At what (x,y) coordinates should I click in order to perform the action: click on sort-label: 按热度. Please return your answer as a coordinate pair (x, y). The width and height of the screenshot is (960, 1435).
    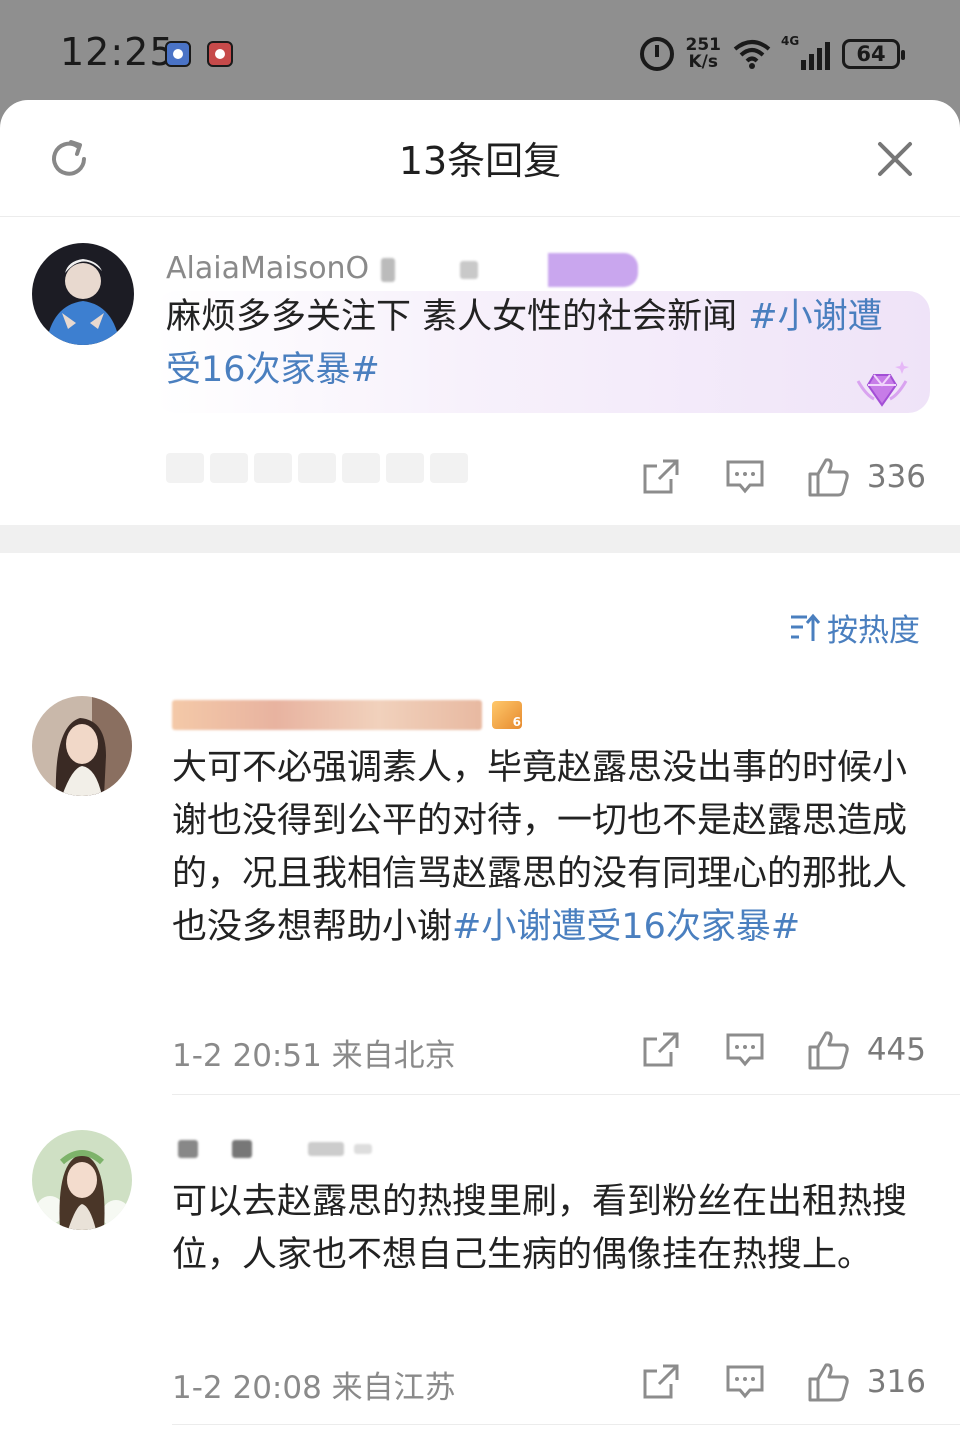
    Looking at the image, I should click on (873, 631).